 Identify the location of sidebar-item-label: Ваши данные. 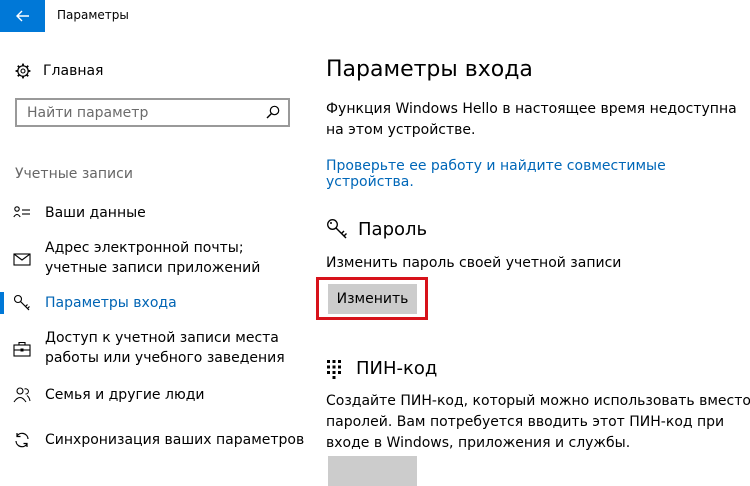
(95, 213).